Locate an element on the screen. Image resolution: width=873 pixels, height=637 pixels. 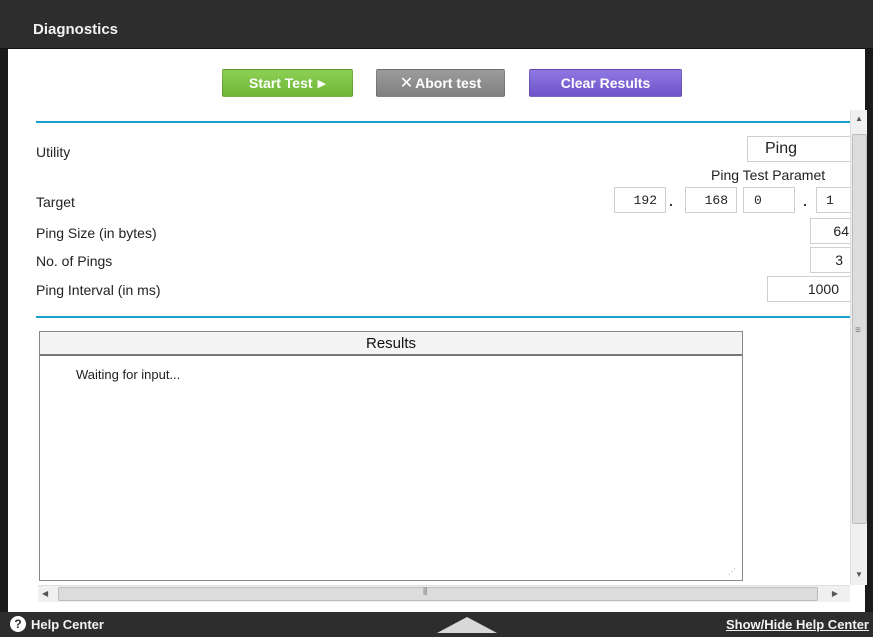
horizontal-scrollbar: ◀ ⦀ ▶ is located at coordinates (444, 593).